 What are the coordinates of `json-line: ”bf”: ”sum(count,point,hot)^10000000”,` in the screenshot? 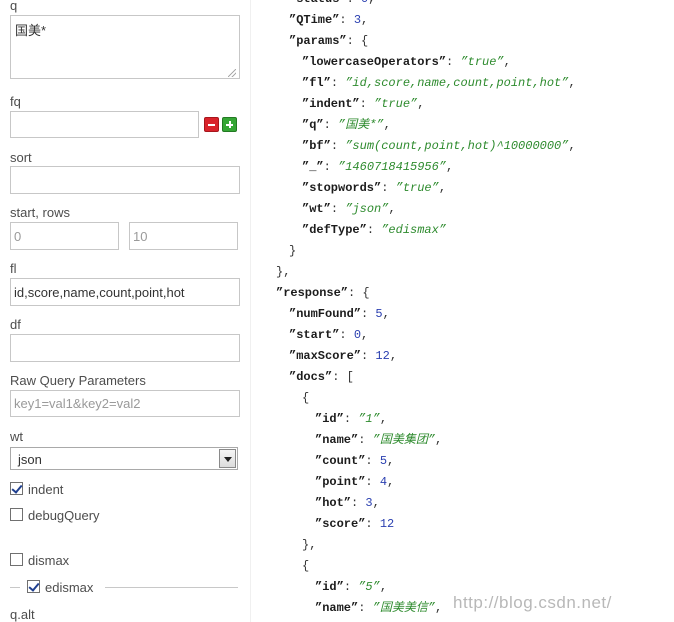 It's located at (439, 146).